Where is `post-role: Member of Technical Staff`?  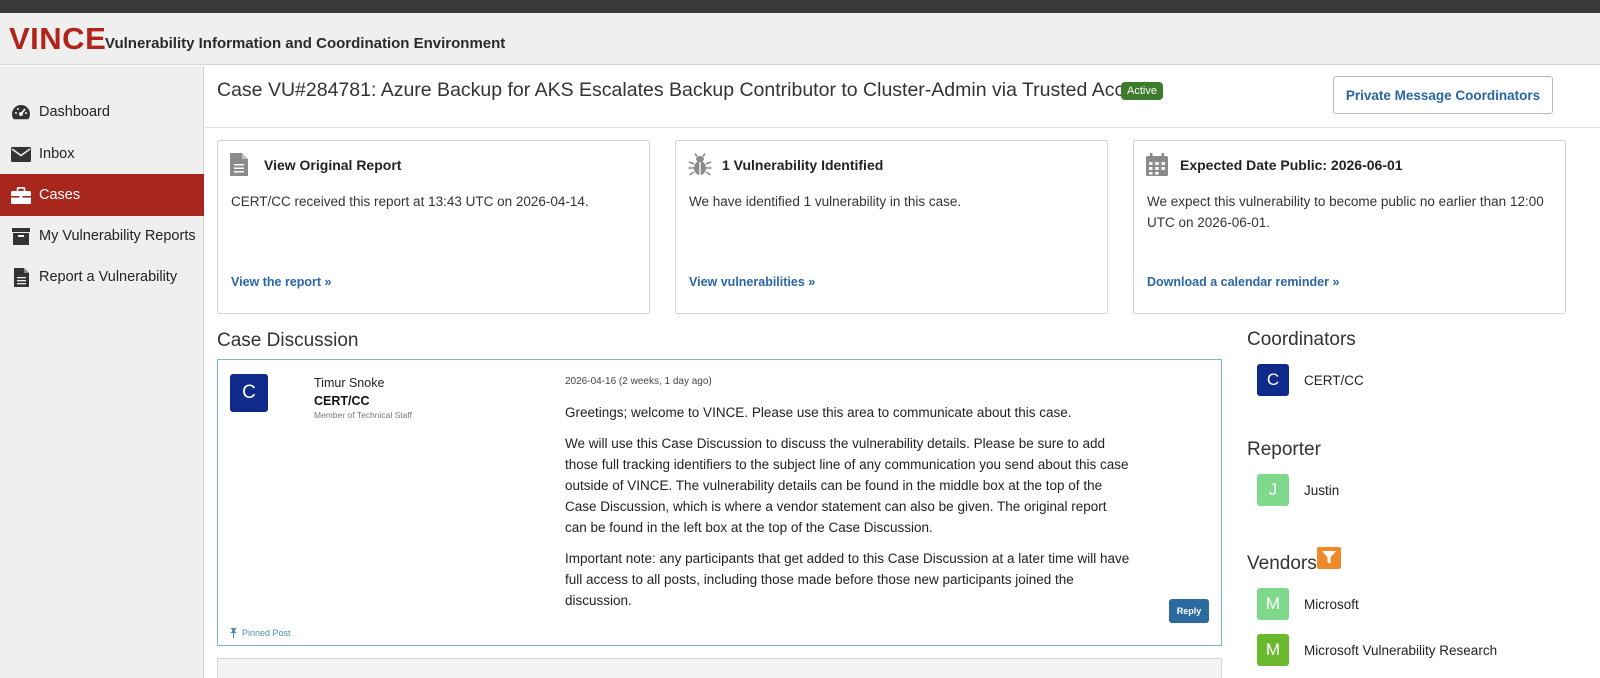 post-role: Member of Technical Staff is located at coordinates (363, 415).